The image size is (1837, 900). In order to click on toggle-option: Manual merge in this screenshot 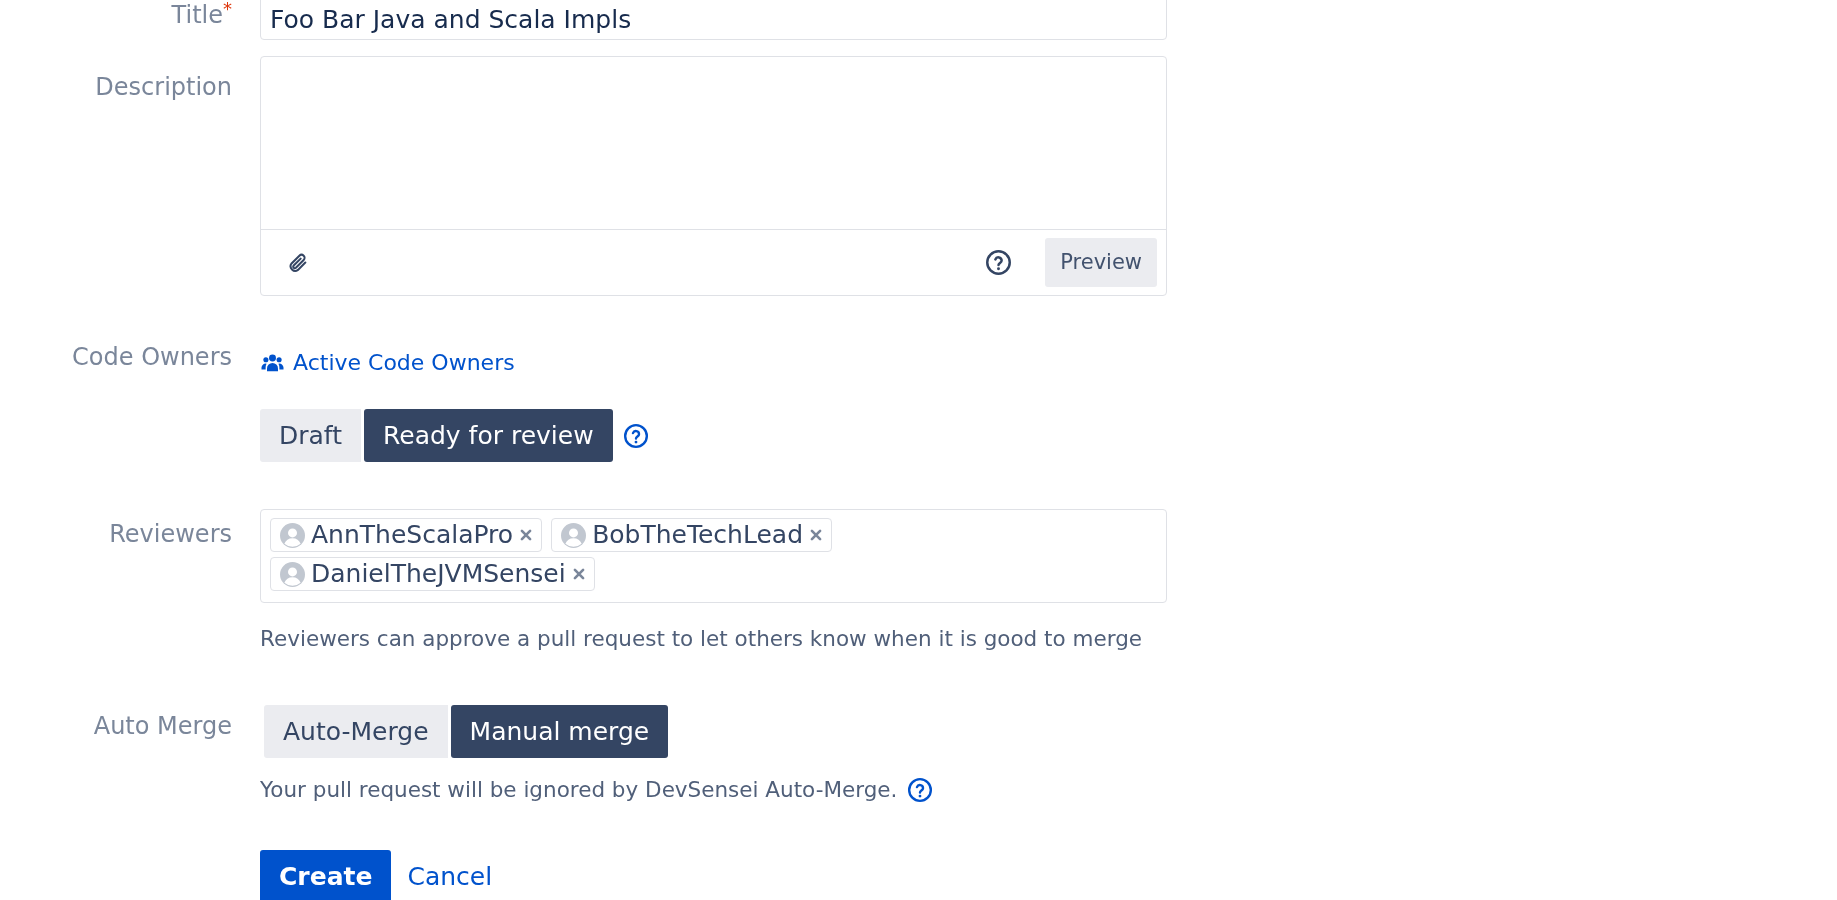, I will do `click(559, 731)`.